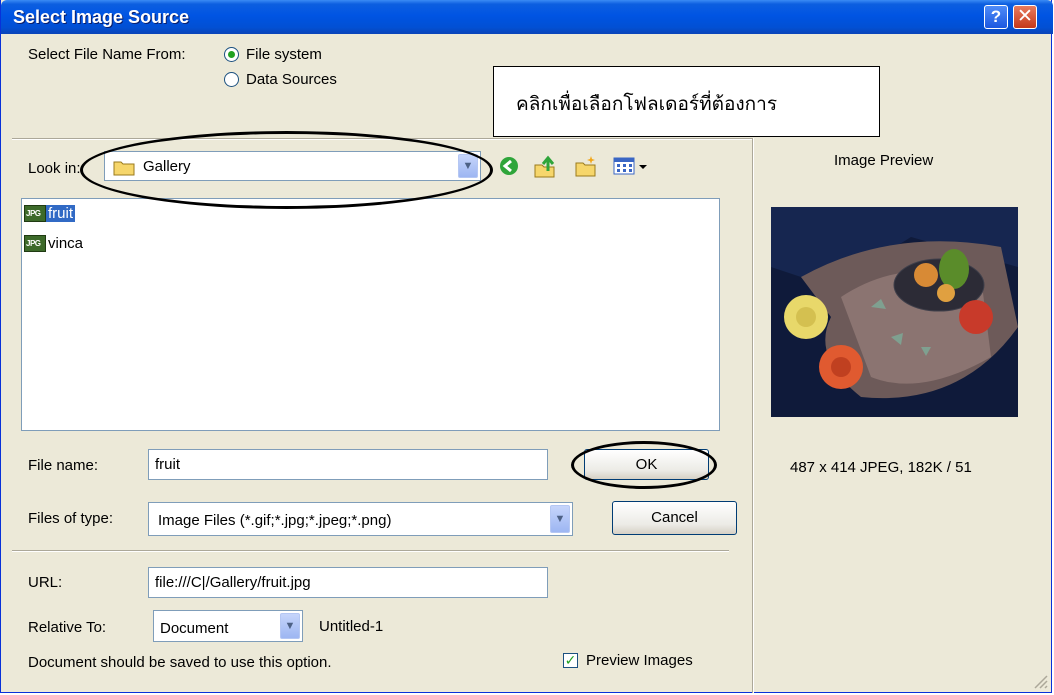 This screenshot has height=695, width=1054. Describe the element at coordinates (61, 213) in the screenshot. I see `file-name-text: fruit` at that location.